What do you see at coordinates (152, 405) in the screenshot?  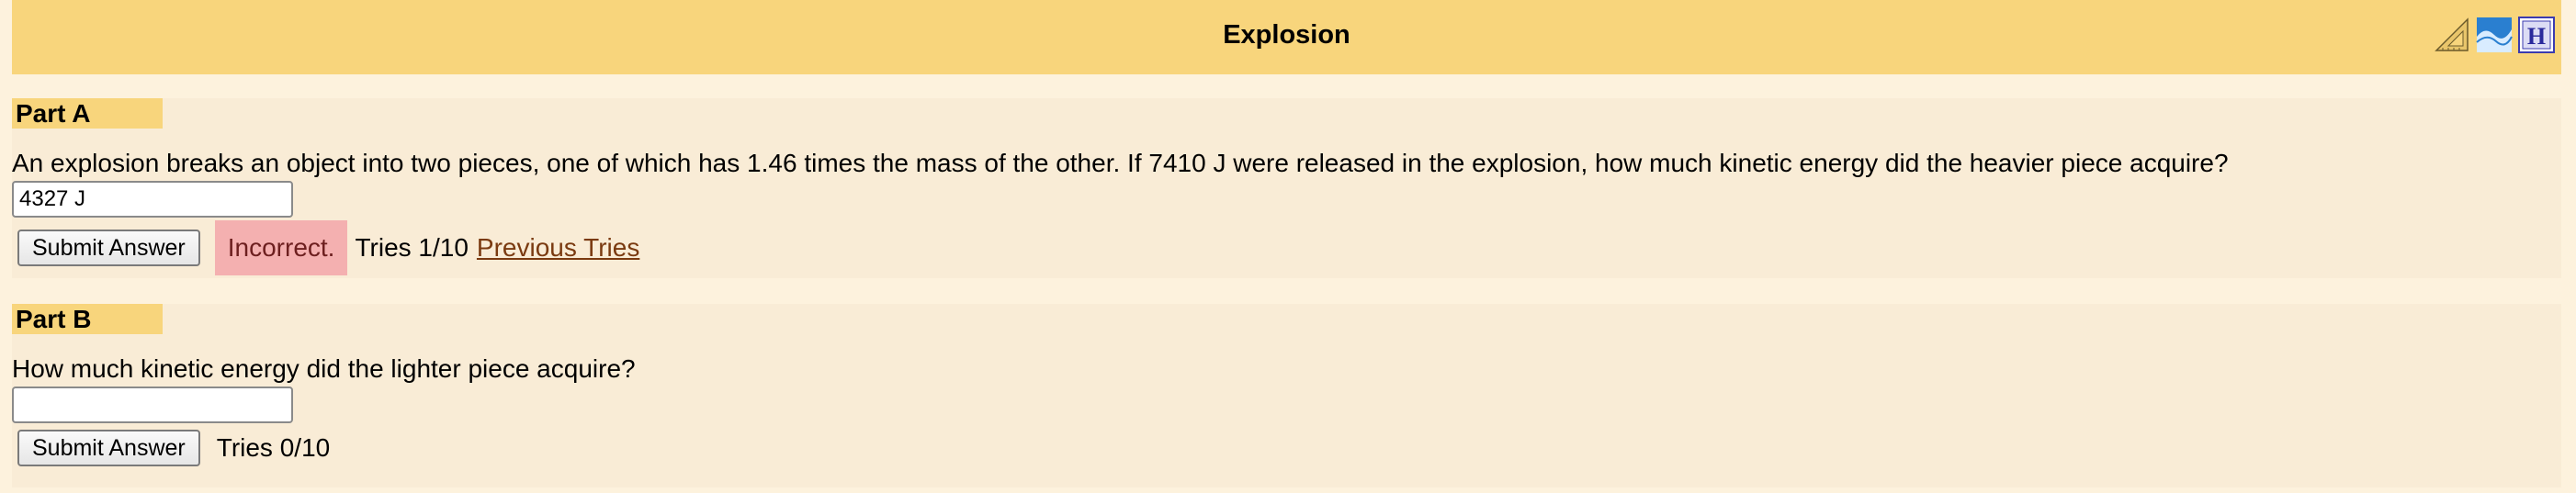 I see `part-b-answer-input` at bounding box center [152, 405].